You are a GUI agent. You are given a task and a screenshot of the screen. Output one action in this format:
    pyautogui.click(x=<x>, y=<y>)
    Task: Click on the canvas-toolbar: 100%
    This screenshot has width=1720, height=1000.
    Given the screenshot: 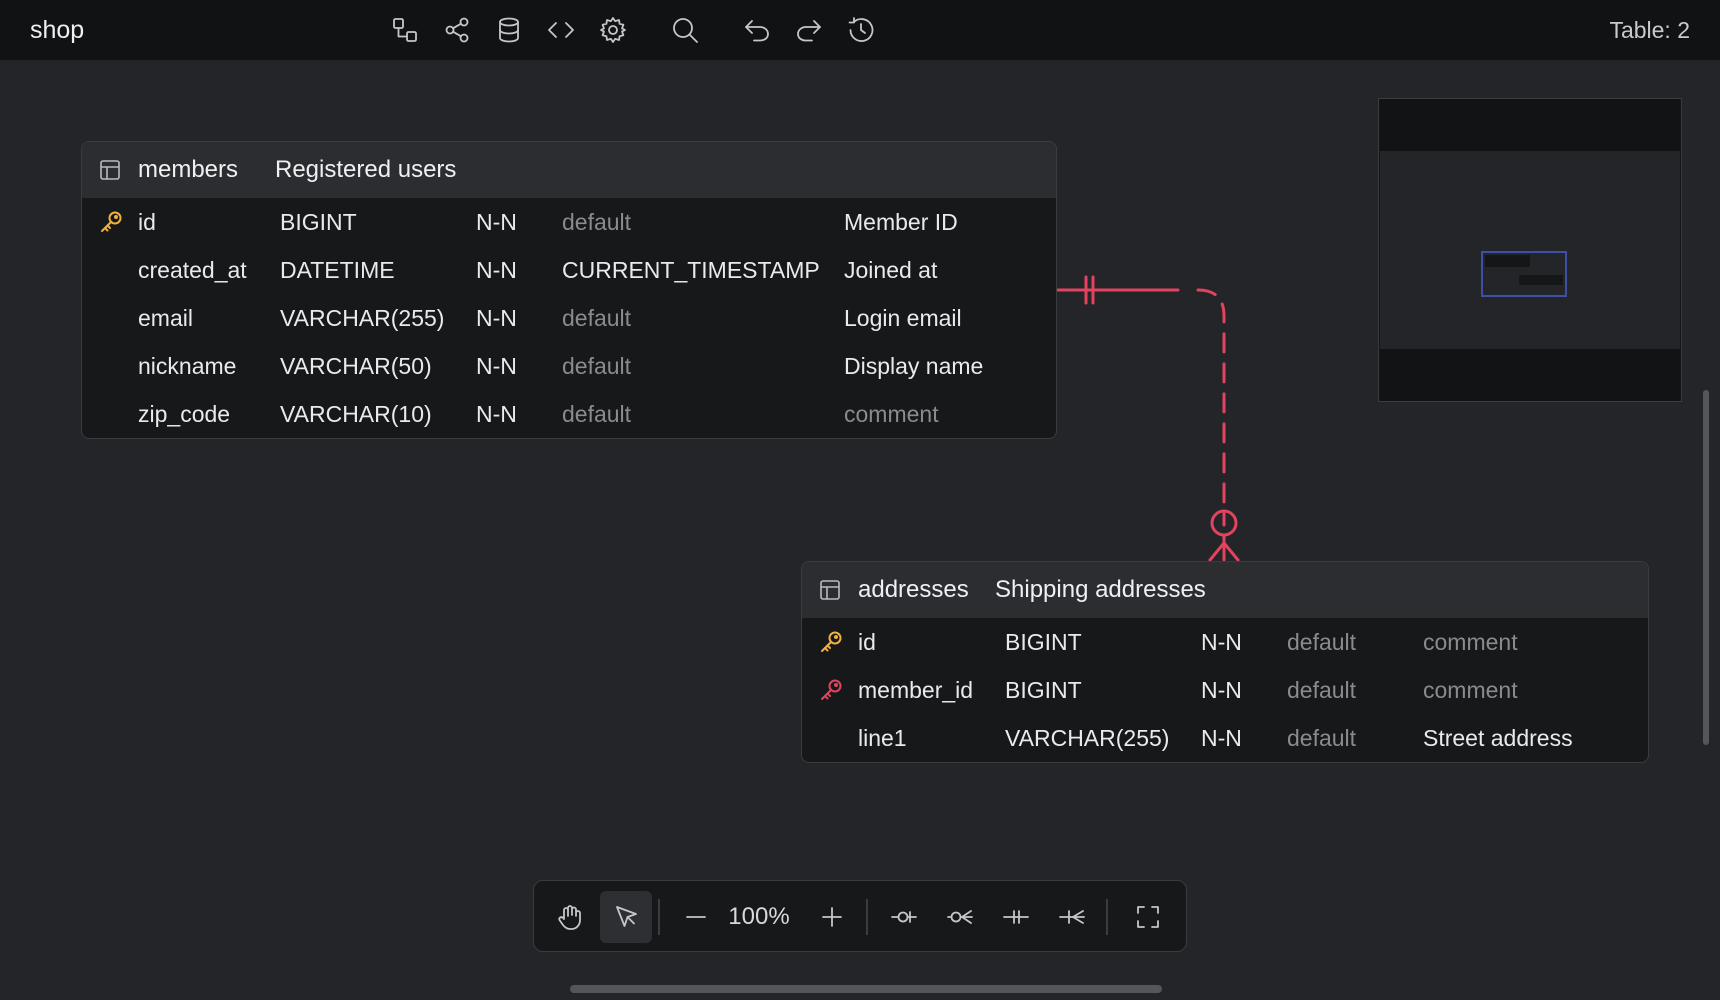 What is the action you would take?
    pyautogui.click(x=860, y=916)
    